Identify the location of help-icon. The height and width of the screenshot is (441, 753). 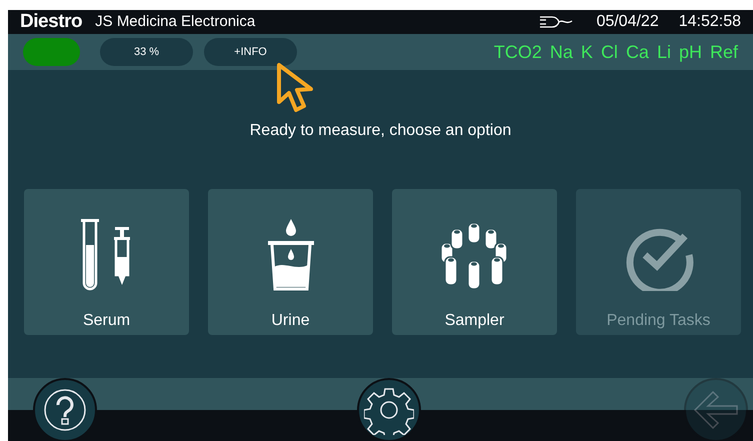
(65, 410).